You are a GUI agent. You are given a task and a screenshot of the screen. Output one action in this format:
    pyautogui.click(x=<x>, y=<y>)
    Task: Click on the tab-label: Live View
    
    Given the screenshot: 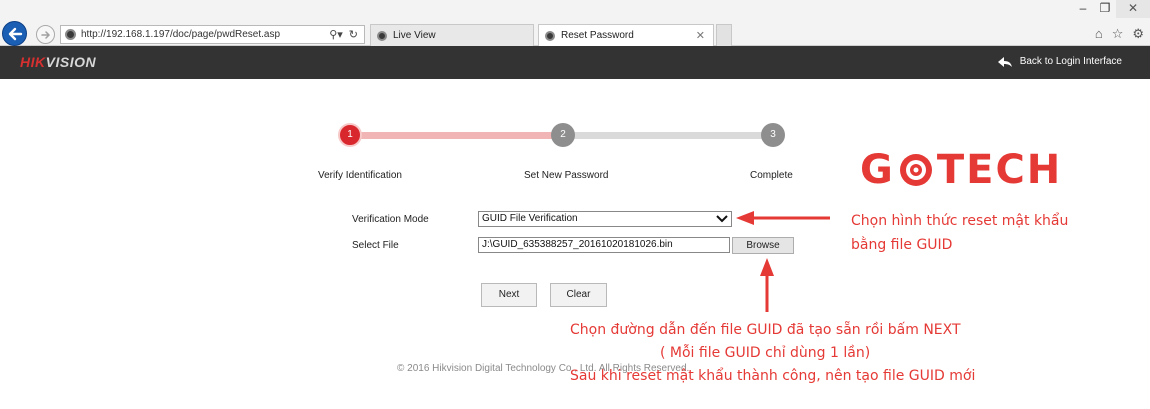 What is the action you would take?
    pyautogui.click(x=414, y=35)
    